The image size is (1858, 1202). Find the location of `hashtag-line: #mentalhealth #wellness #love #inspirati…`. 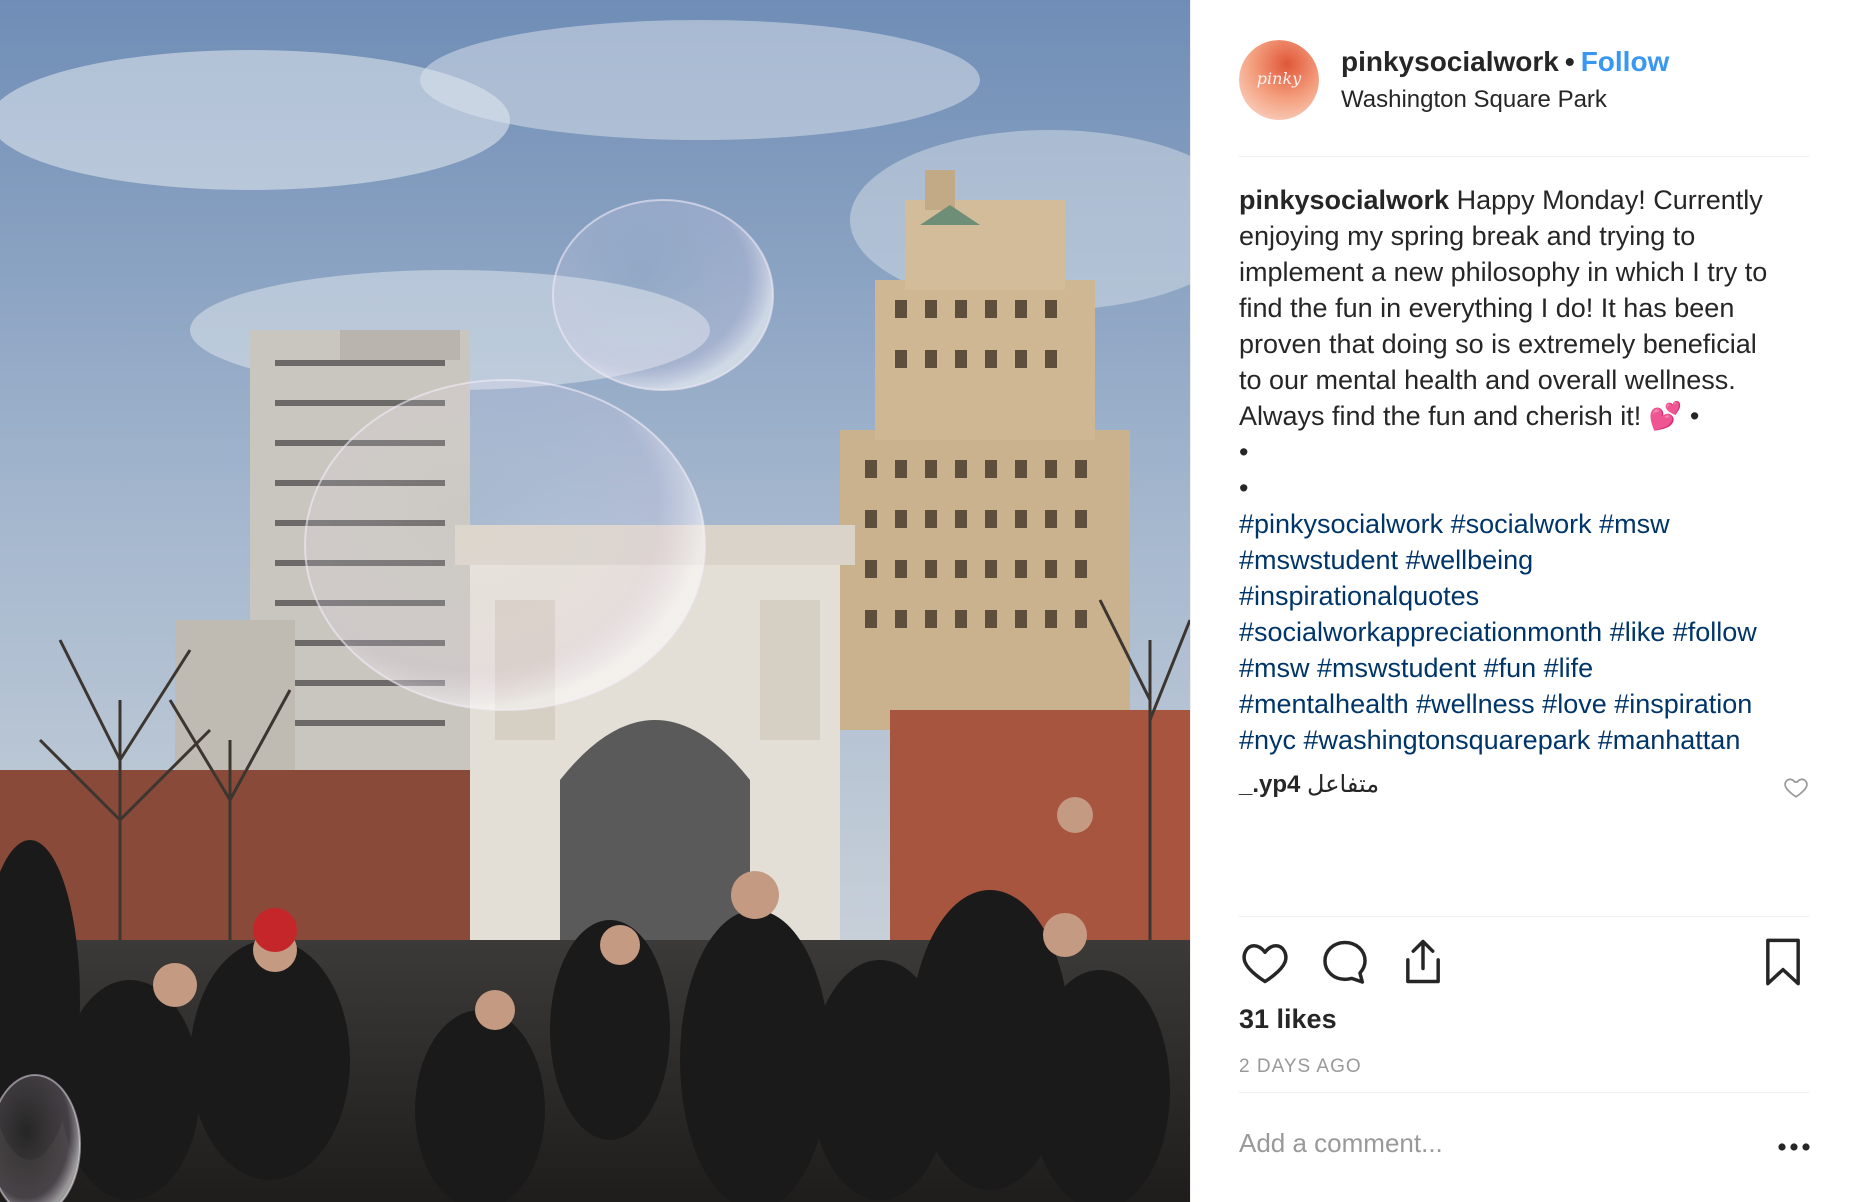

hashtag-line: #mentalhealth #wellness #love #inspirati… is located at coordinates (1529, 704).